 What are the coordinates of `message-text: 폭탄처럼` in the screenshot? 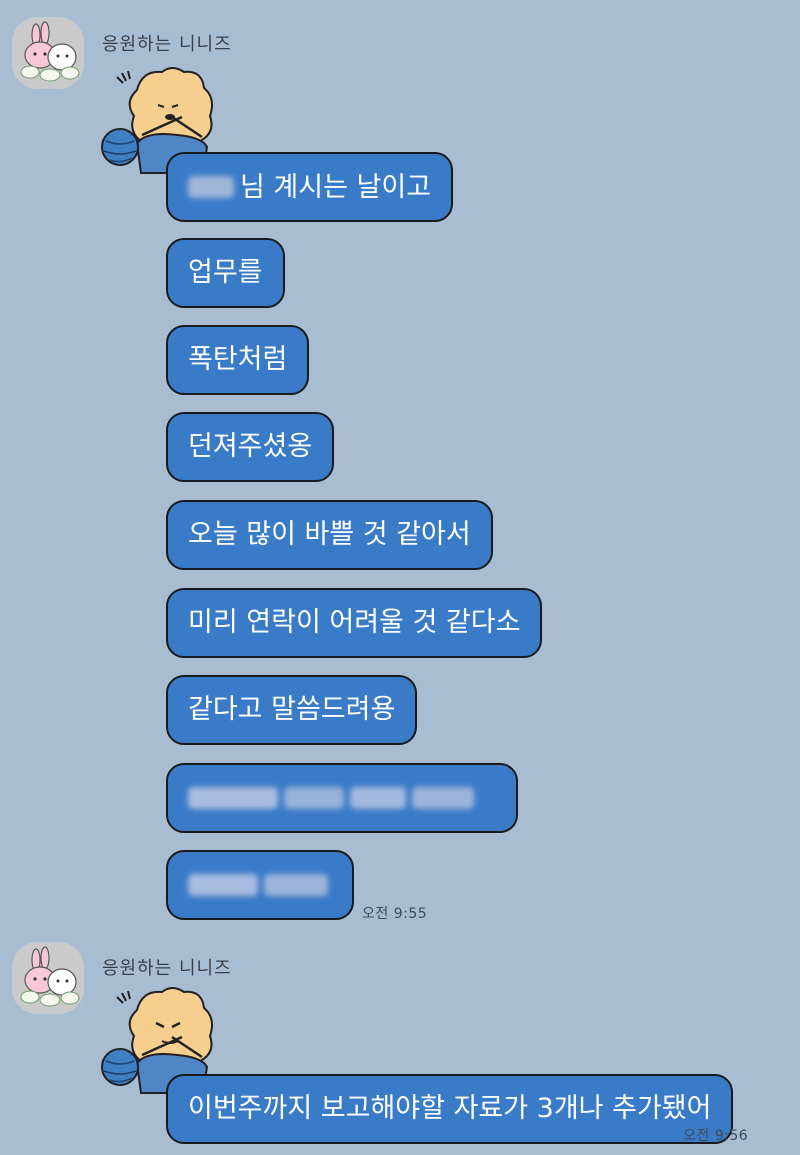 It's located at (238, 359).